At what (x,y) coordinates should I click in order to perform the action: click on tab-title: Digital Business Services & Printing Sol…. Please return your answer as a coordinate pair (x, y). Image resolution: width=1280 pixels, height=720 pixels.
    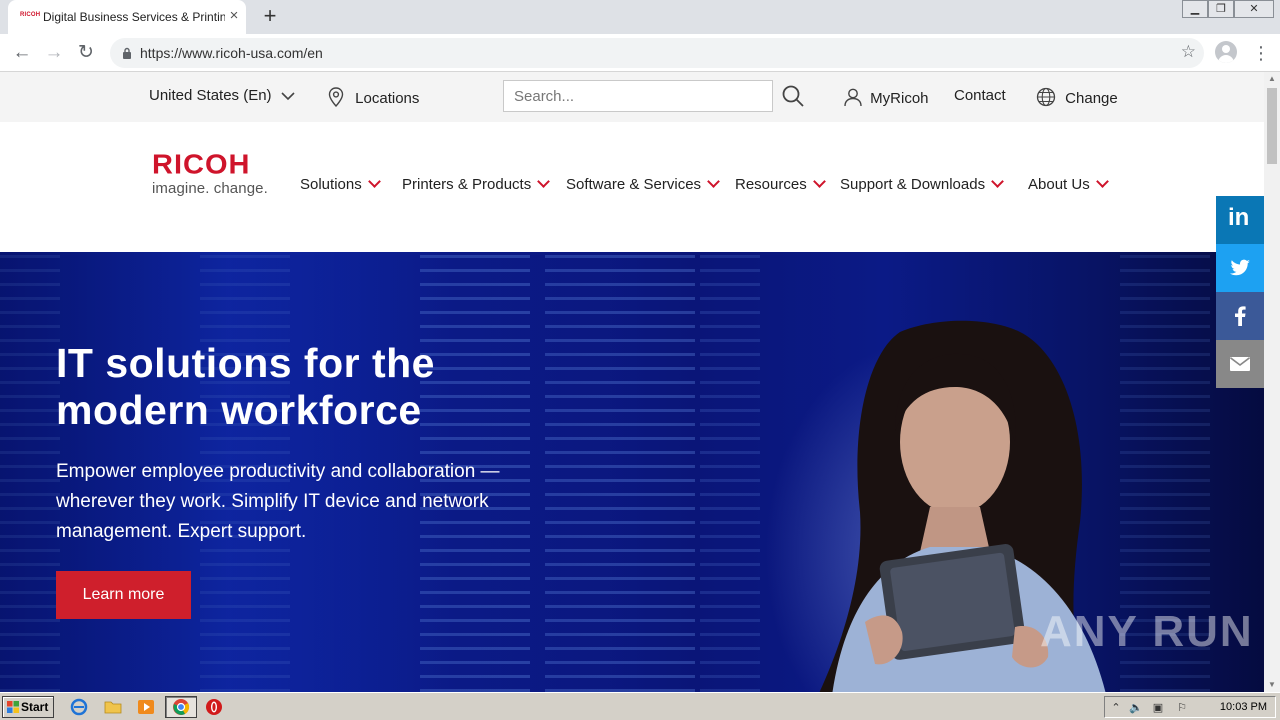
    Looking at the image, I should click on (134, 17).